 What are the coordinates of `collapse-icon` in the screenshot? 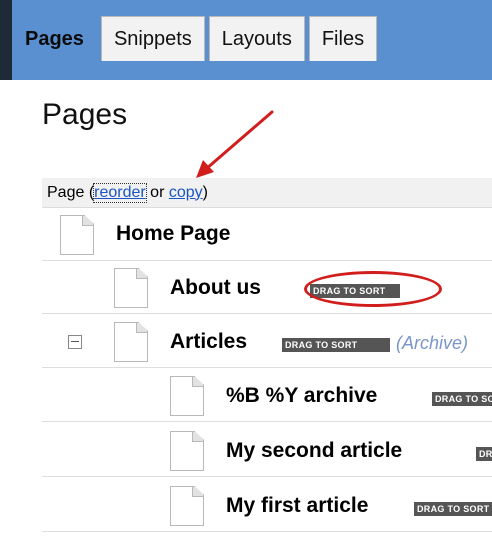 It's located at (75, 342).